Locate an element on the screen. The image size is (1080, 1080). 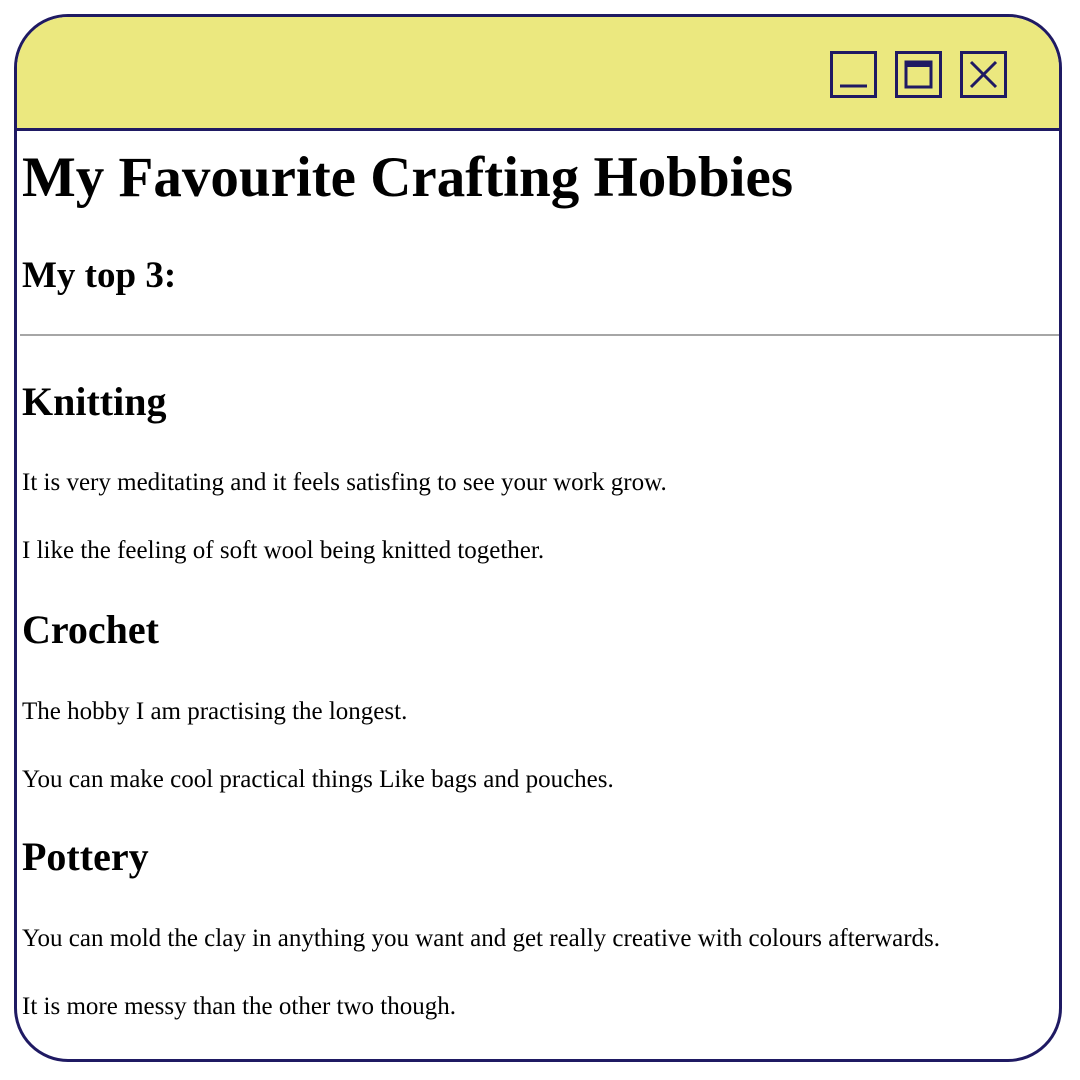
maximize-button is located at coordinates (918, 74).